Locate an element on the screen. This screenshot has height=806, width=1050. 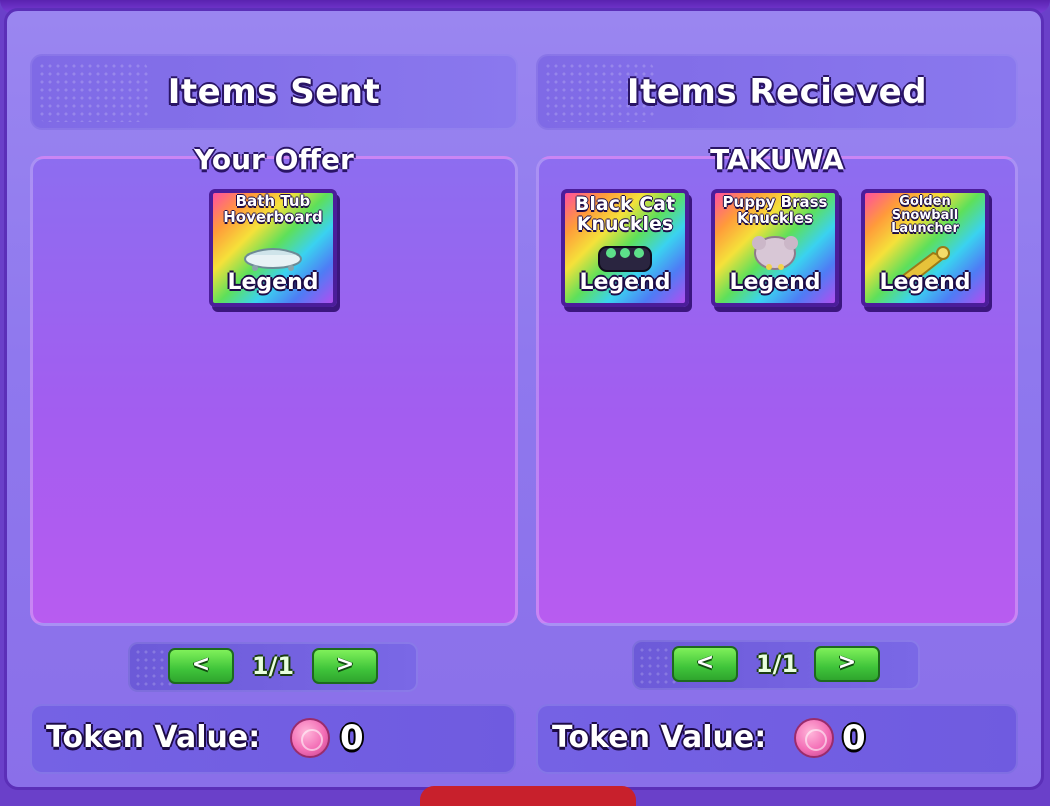
items-sent-header: Items Sent is located at coordinates (274, 92).